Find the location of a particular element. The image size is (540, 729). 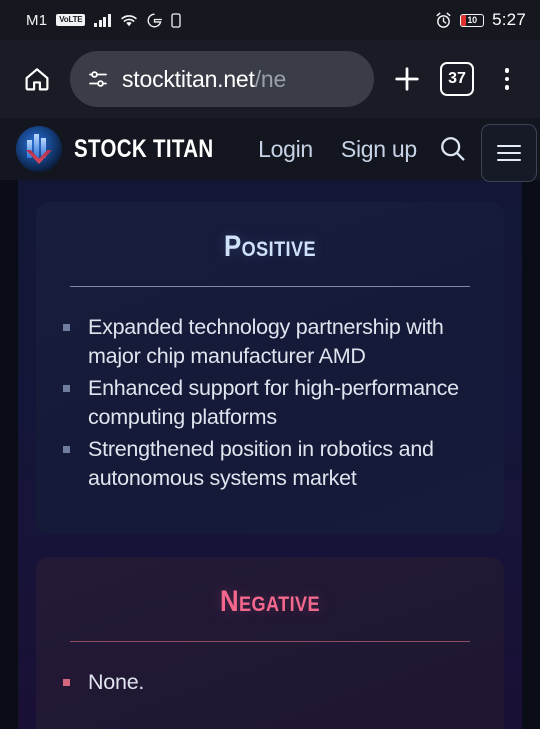

battery-level: 10 is located at coordinates (472, 20).